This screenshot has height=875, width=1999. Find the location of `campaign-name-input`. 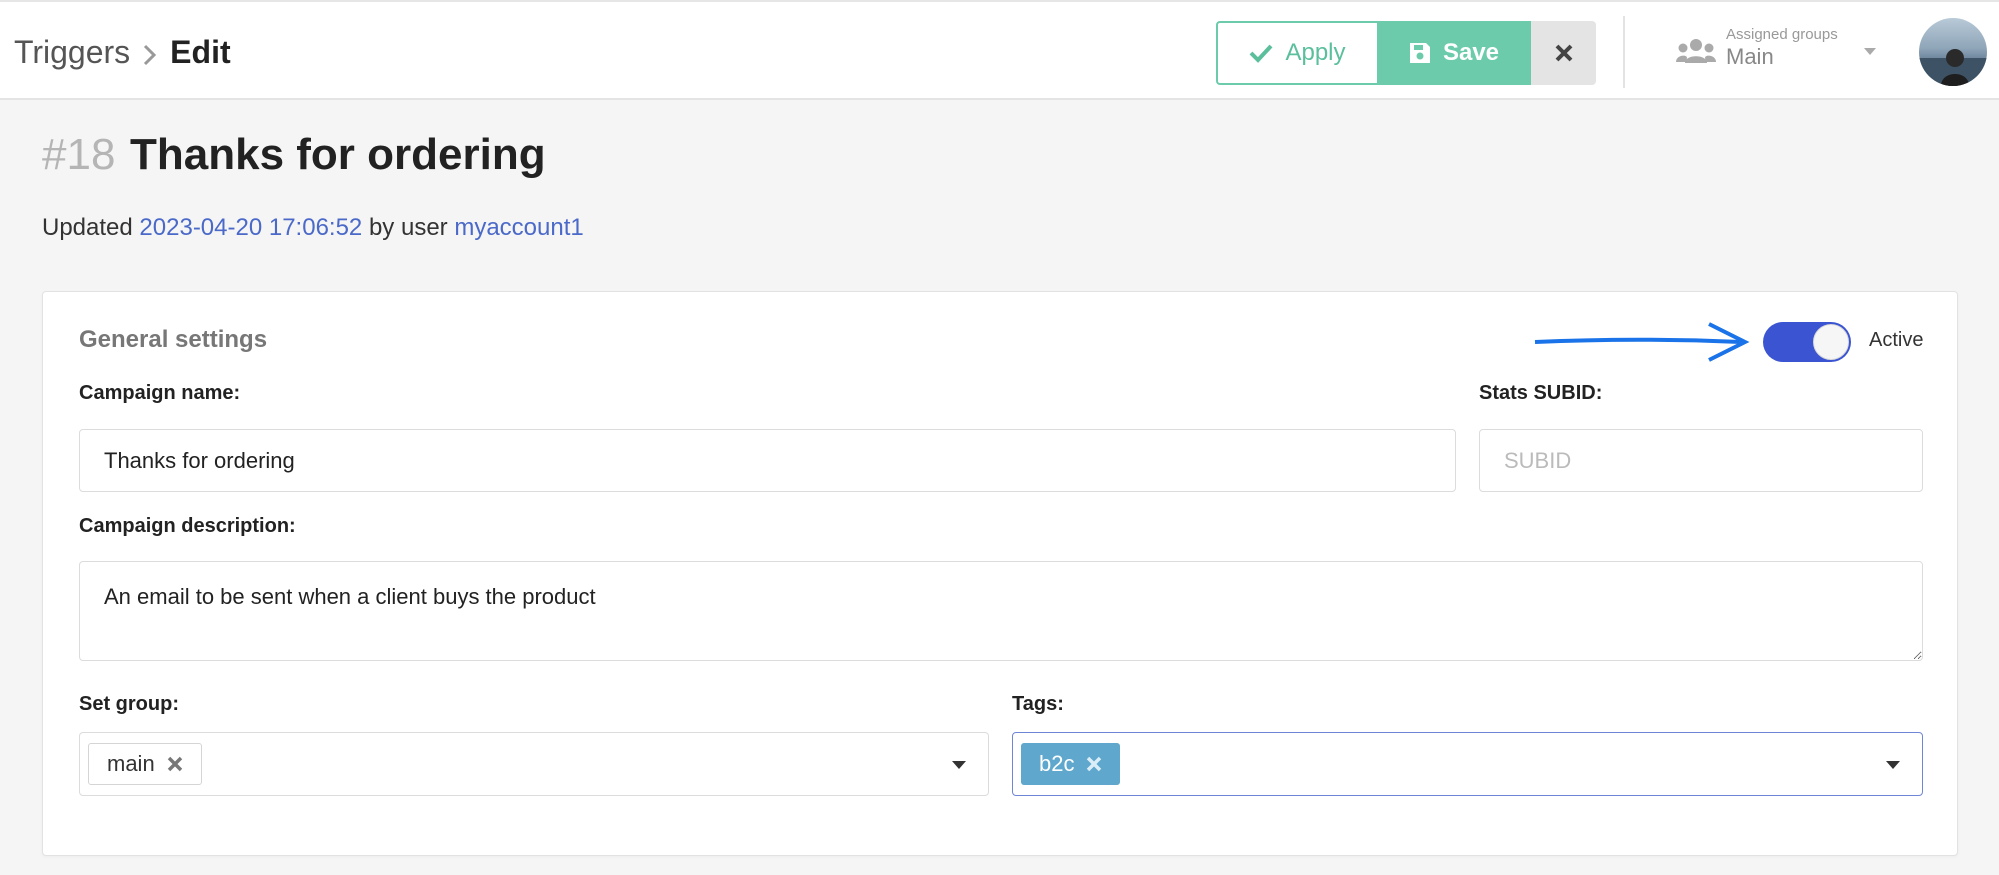

campaign-name-input is located at coordinates (767, 460).